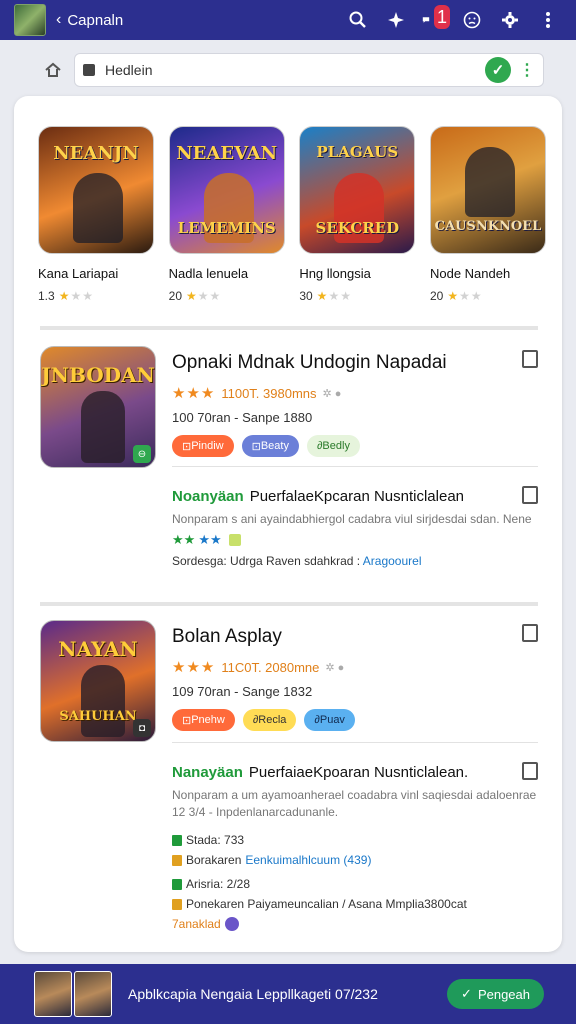 The width and height of the screenshot is (576, 1024). I want to click on app-meta-text: 1100T. 3980mns, so click(269, 393).